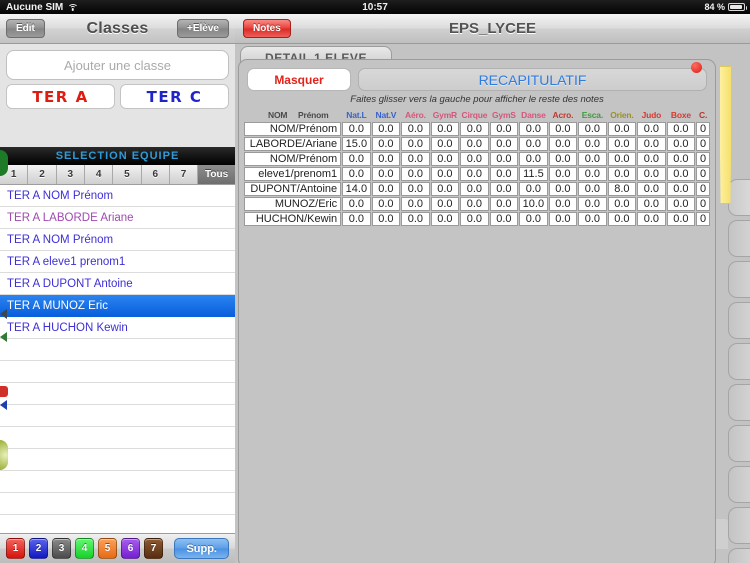 Image resolution: width=750 pixels, height=563 pixels. Describe the element at coordinates (174, 96) in the screenshot. I see `class-chip-ter-c: TER C` at that location.